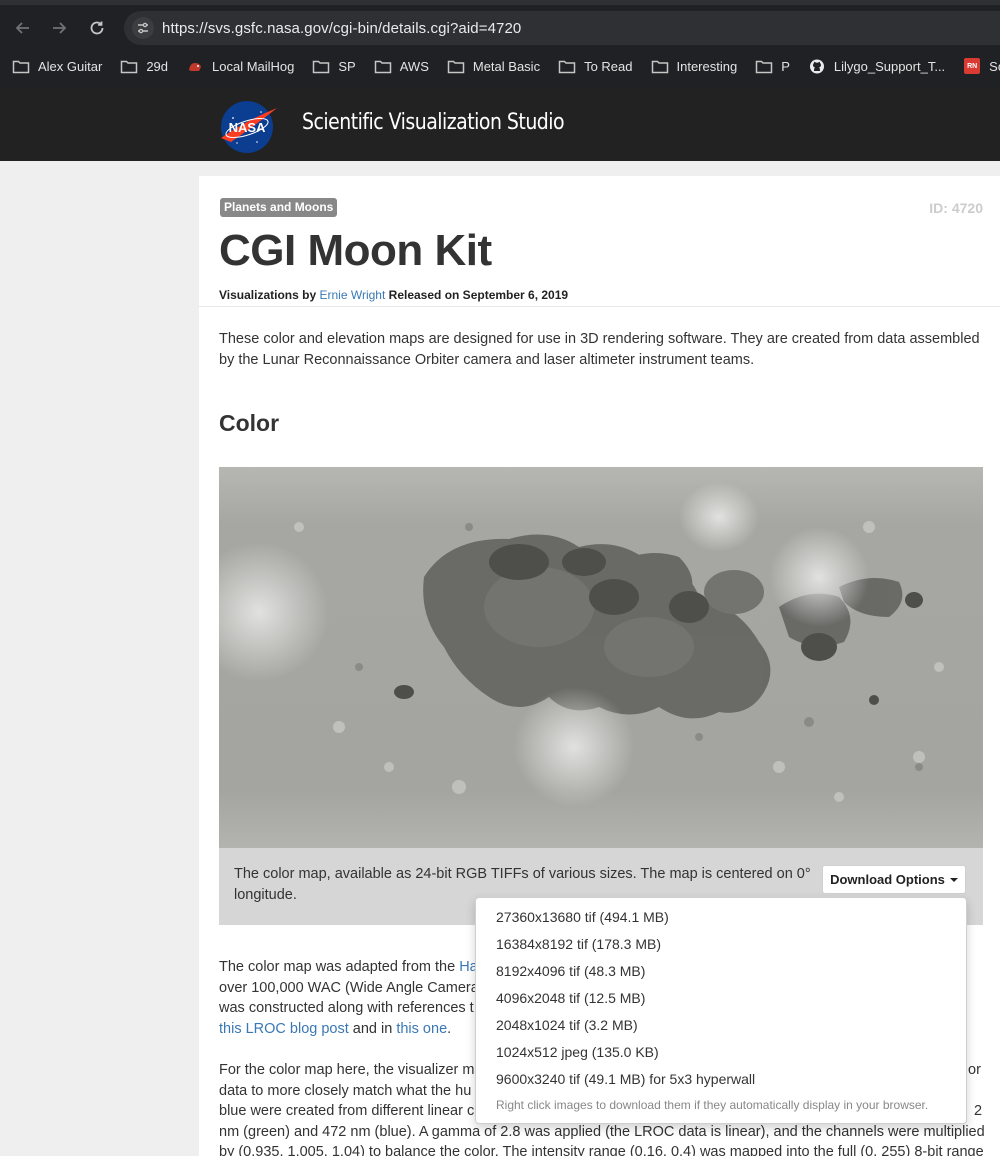 Image resolution: width=1000 pixels, height=1156 pixels. I want to click on page-title: CGI Moon Kit, so click(355, 250).